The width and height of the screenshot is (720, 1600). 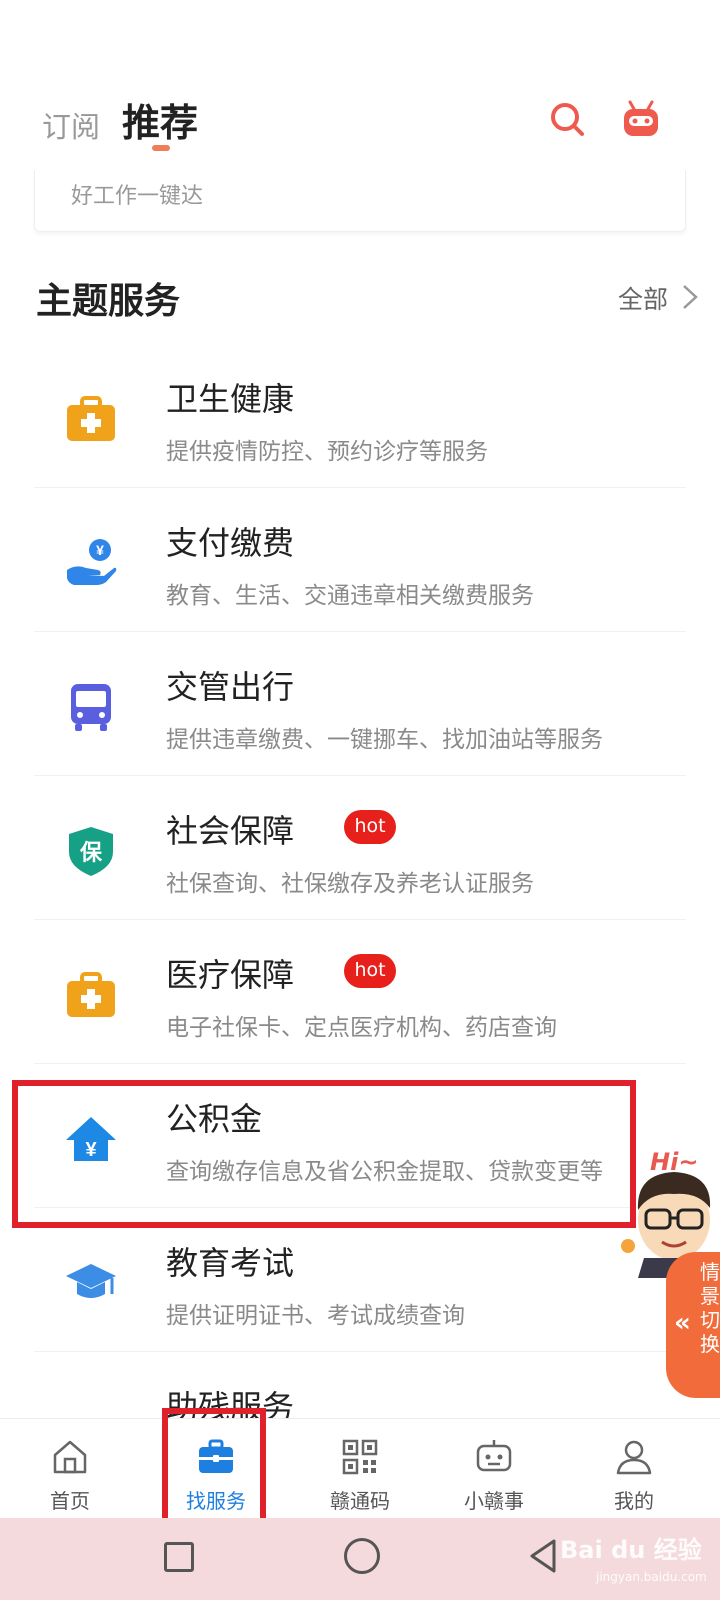 What do you see at coordinates (214, 1472) in the screenshot?
I see `highlight-box-find-service` at bounding box center [214, 1472].